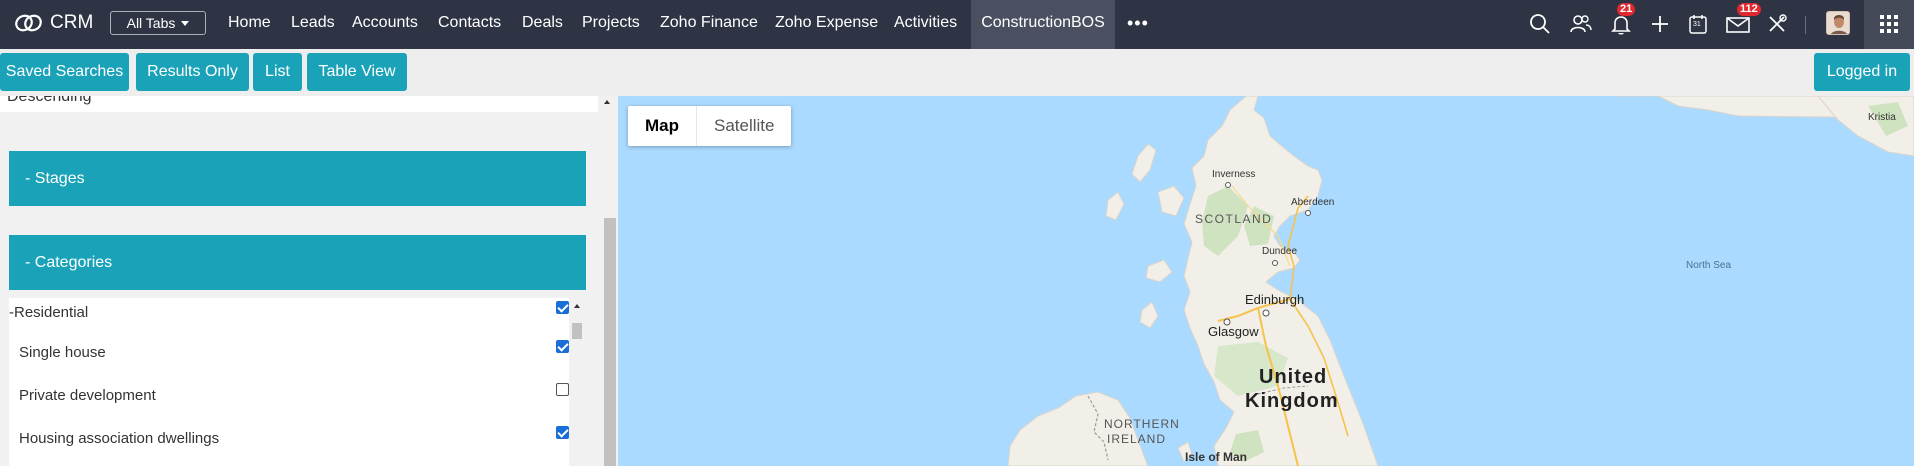 The width and height of the screenshot is (1914, 466). Describe the element at coordinates (277, 72) in the screenshot. I see `list-button: List` at that location.